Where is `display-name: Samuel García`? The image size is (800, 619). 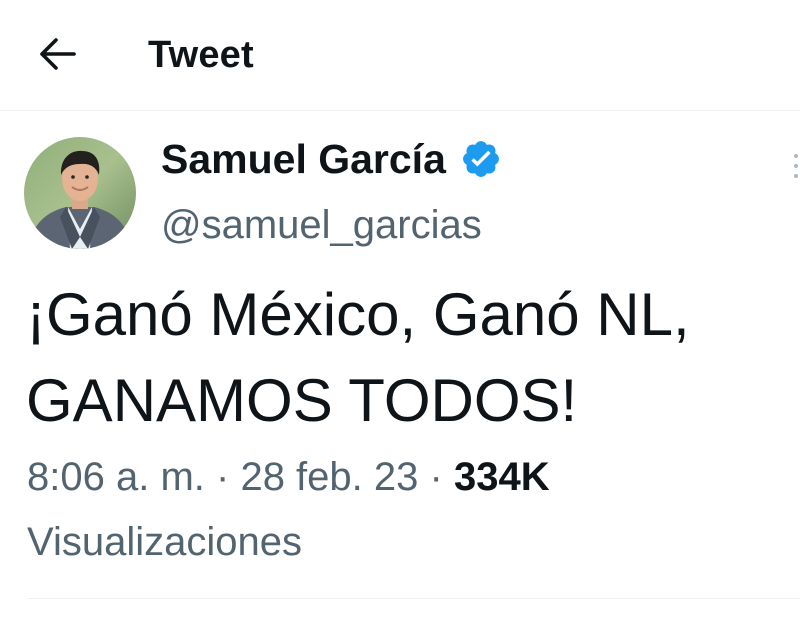 display-name: Samuel García is located at coordinates (303, 159).